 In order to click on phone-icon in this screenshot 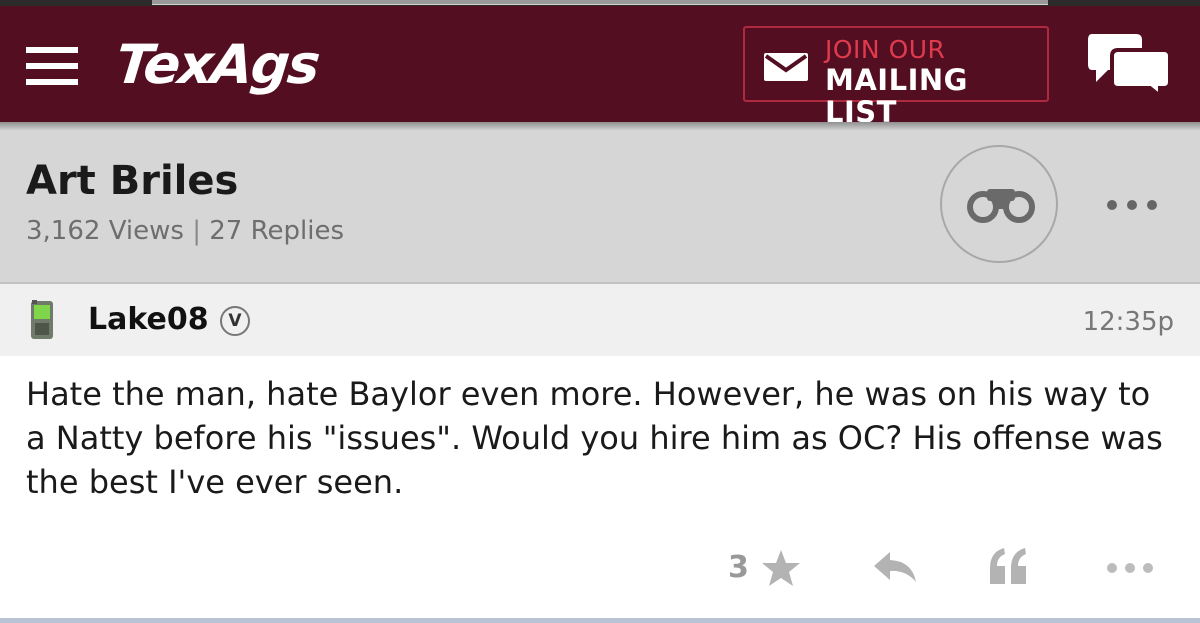, I will do `click(42, 319)`.